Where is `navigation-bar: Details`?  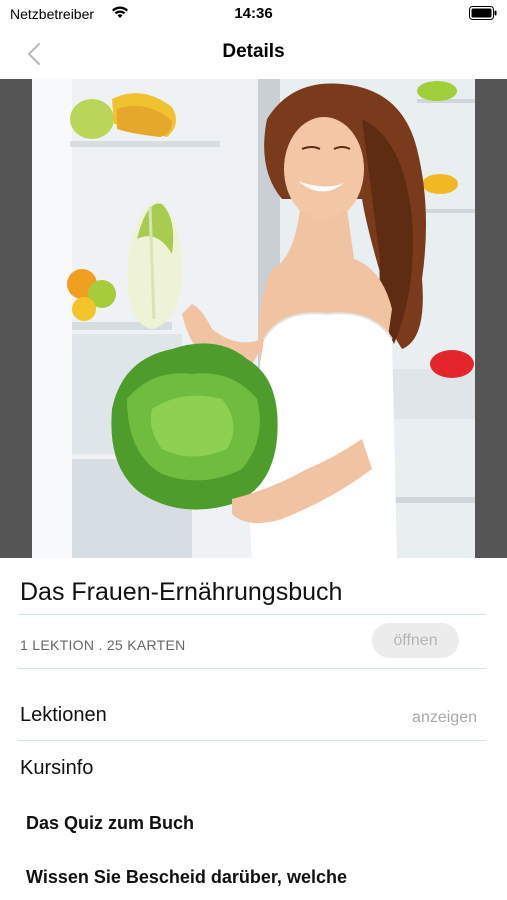 navigation-bar: Details is located at coordinates (253, 54).